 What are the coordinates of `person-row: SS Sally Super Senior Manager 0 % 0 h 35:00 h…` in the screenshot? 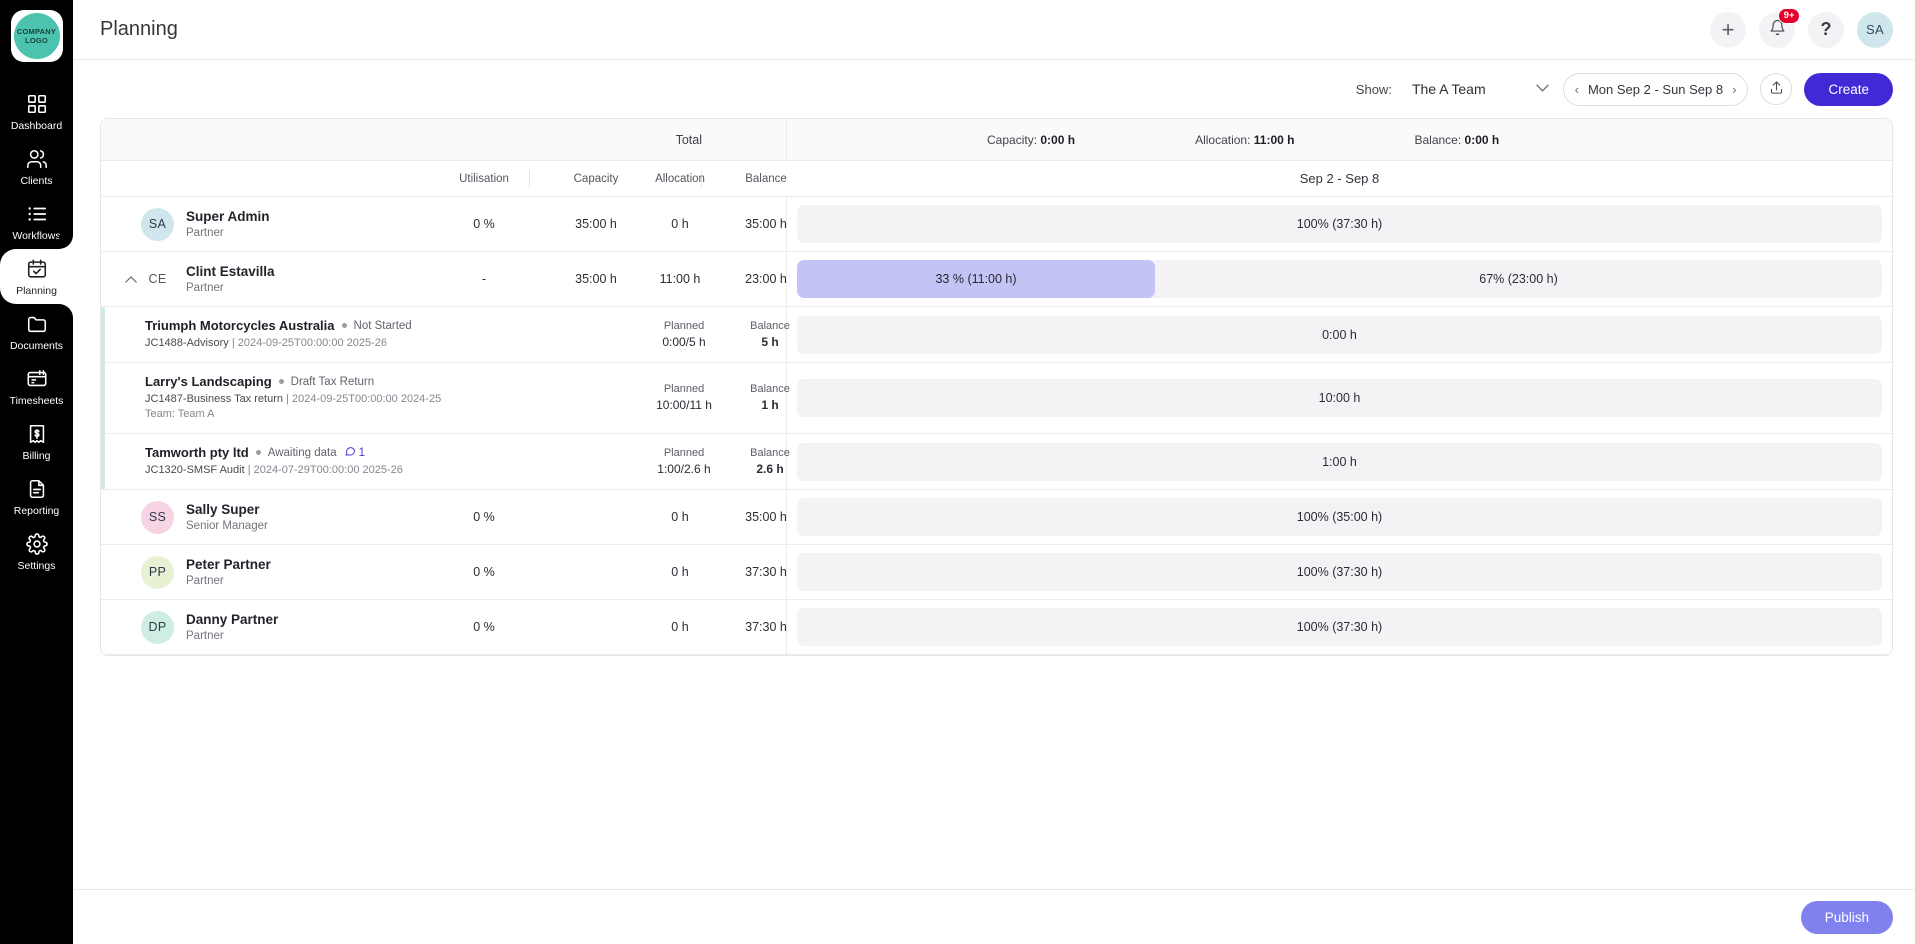 It's located at (996, 517).